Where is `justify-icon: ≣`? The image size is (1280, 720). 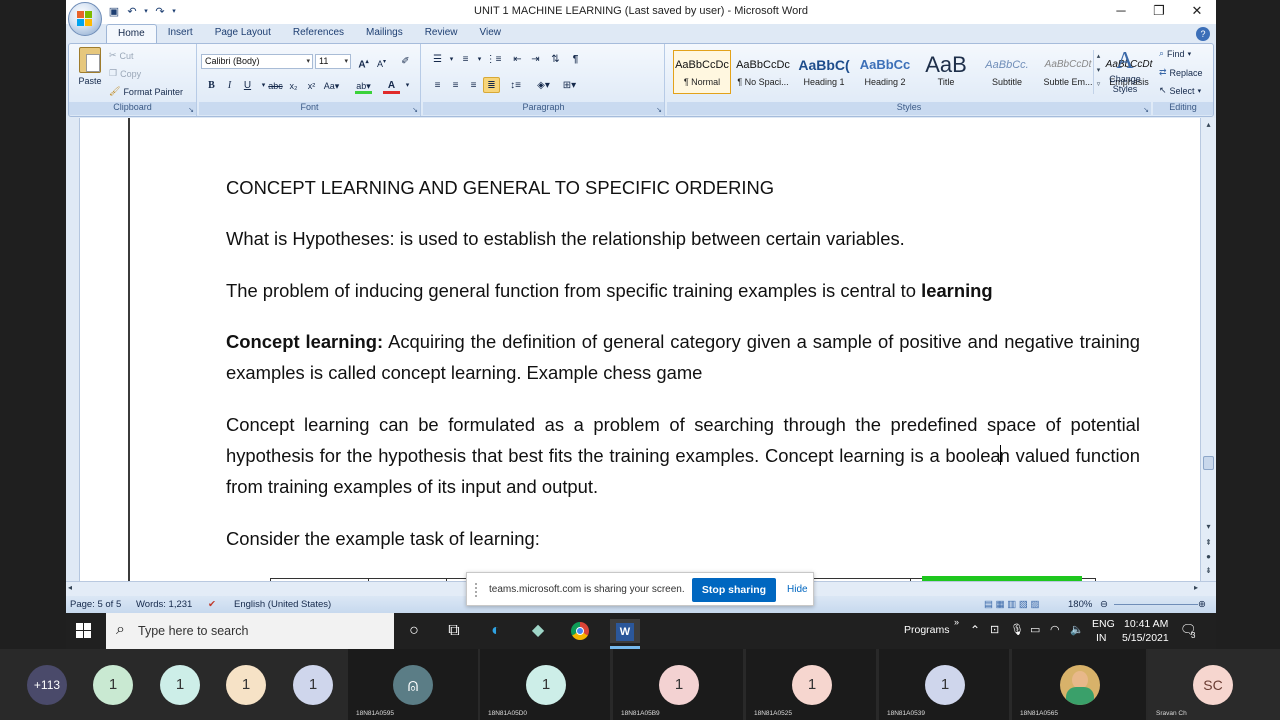
justify-icon: ≣ is located at coordinates (491, 85).